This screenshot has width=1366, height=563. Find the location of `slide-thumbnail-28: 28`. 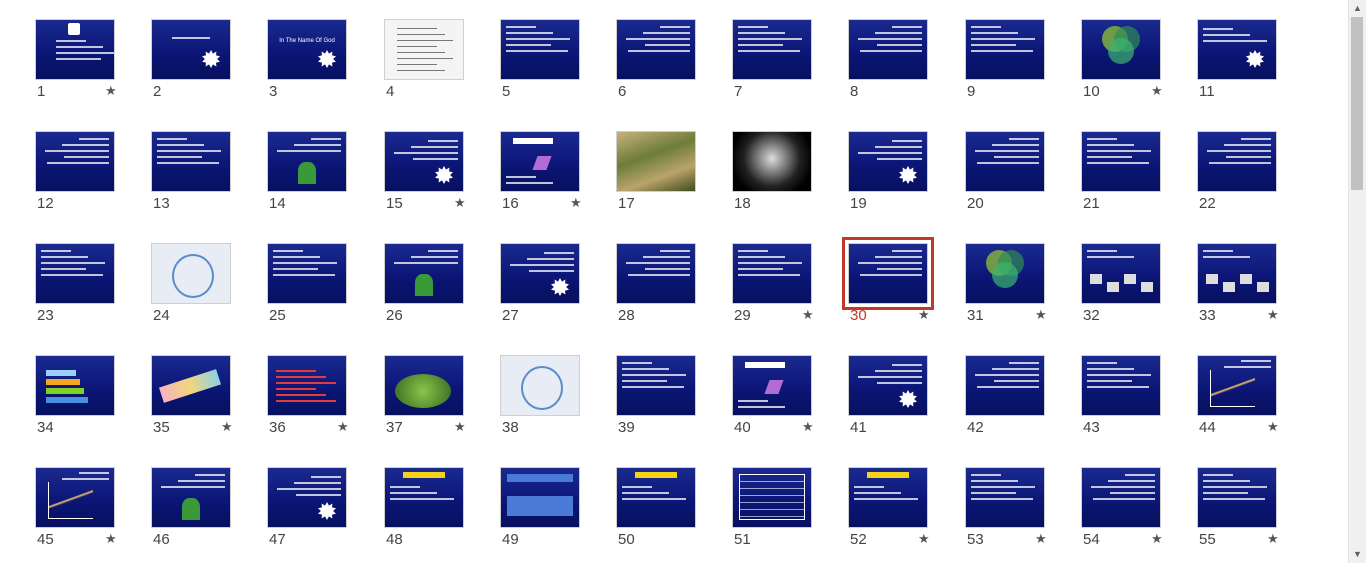

slide-thumbnail-28: 28 is located at coordinates (674, 297).